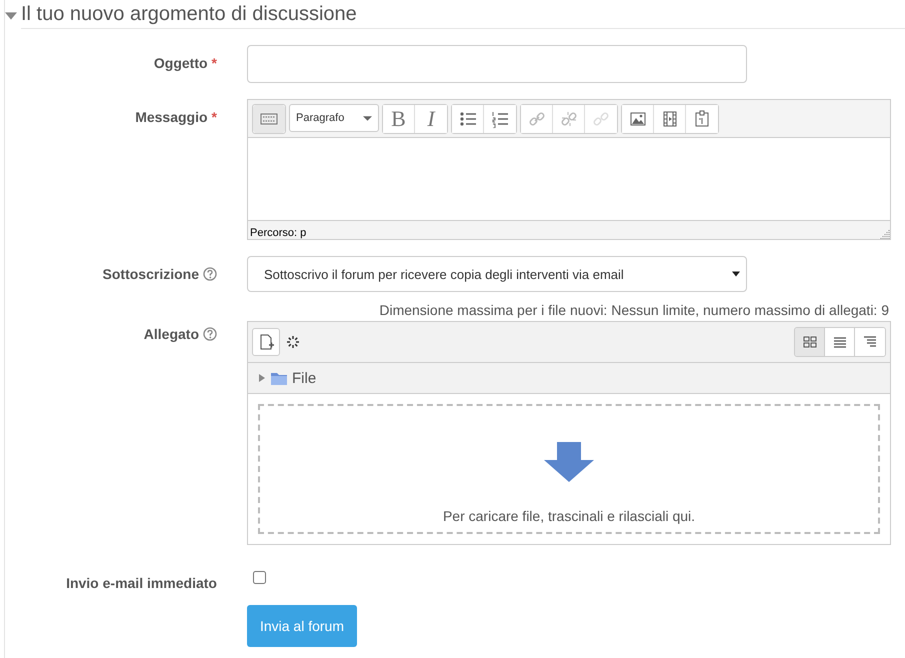 The width and height of the screenshot is (905, 658). What do you see at coordinates (497, 274) in the screenshot?
I see `dropdown: Sottoscrivo il forum per ricevere copia degli interventi via email` at bounding box center [497, 274].